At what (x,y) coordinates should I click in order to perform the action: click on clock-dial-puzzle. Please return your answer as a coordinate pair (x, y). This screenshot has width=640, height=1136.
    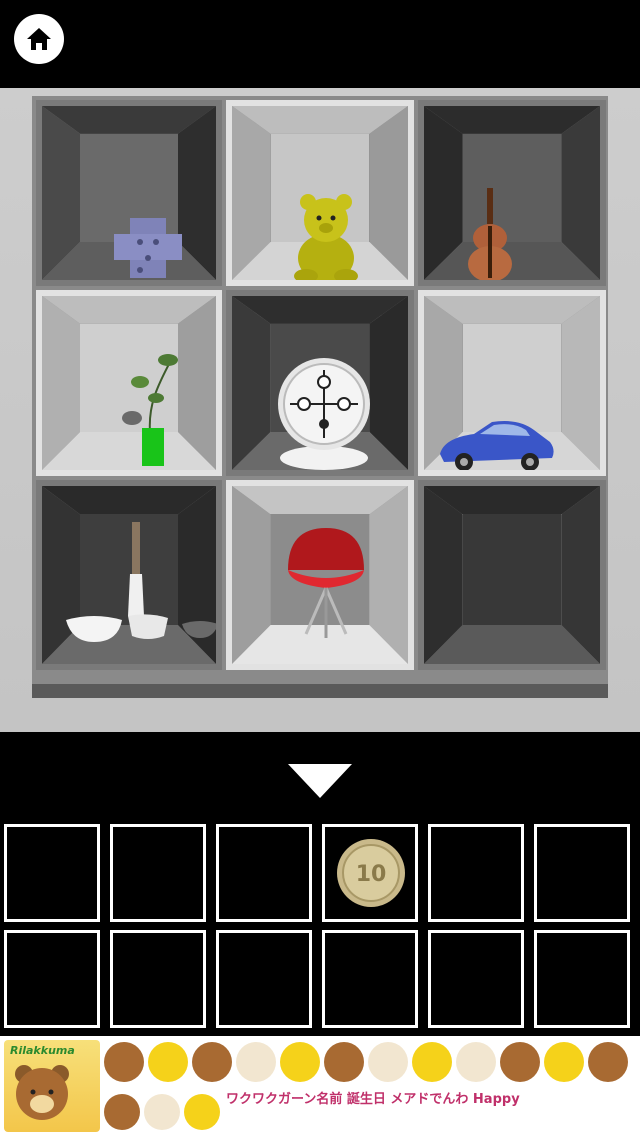
    Looking at the image, I should click on (324, 412).